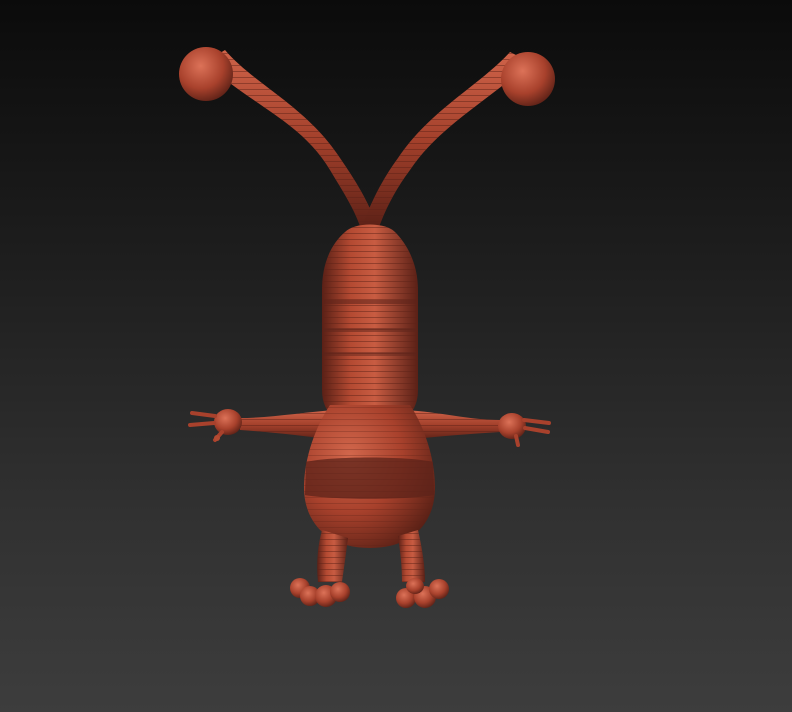 The width and height of the screenshot is (792, 712). Describe the element at coordinates (422, 593) in the screenshot. I see `right-foot` at that location.